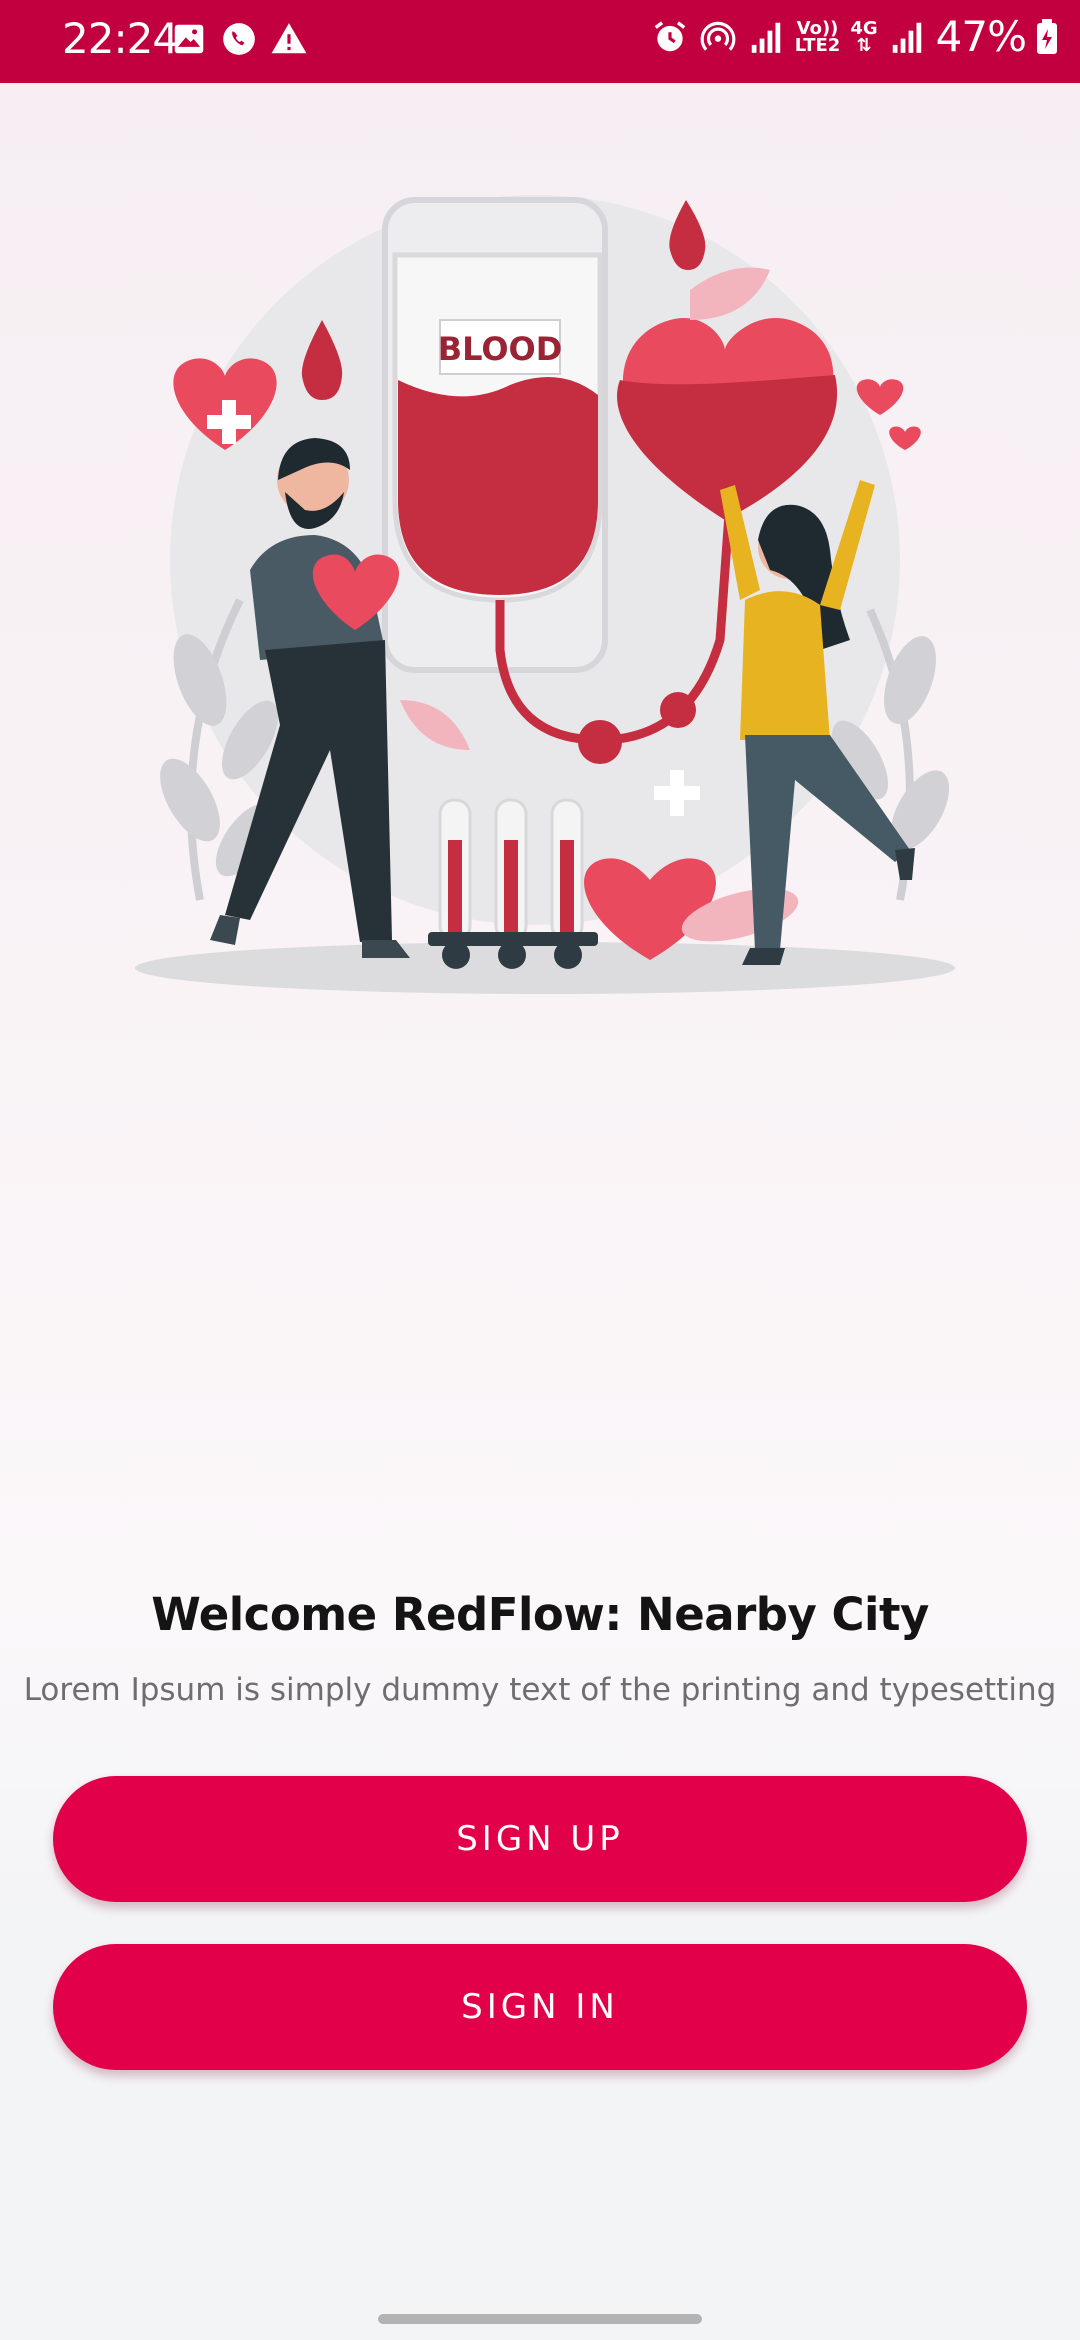 The image size is (1080, 2340). Describe the element at coordinates (864, 28) in the screenshot. I see `network-gen-label: 4G` at that location.